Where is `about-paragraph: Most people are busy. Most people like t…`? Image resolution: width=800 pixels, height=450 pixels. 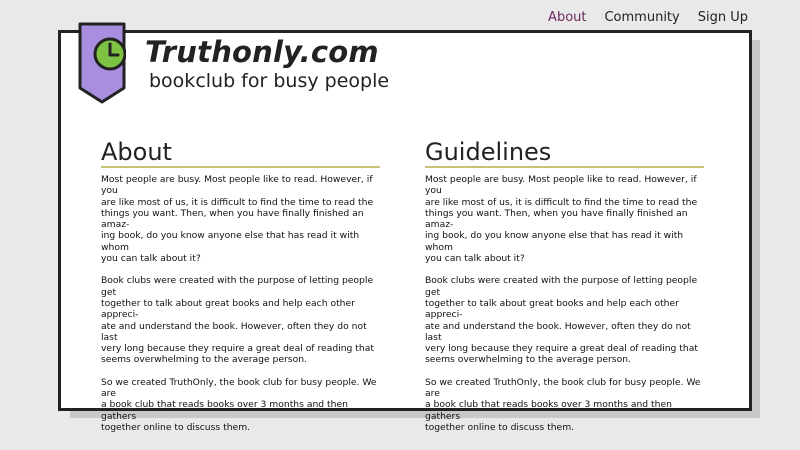
about-paragraph: Most people are busy. Most people like t… is located at coordinates (237, 219).